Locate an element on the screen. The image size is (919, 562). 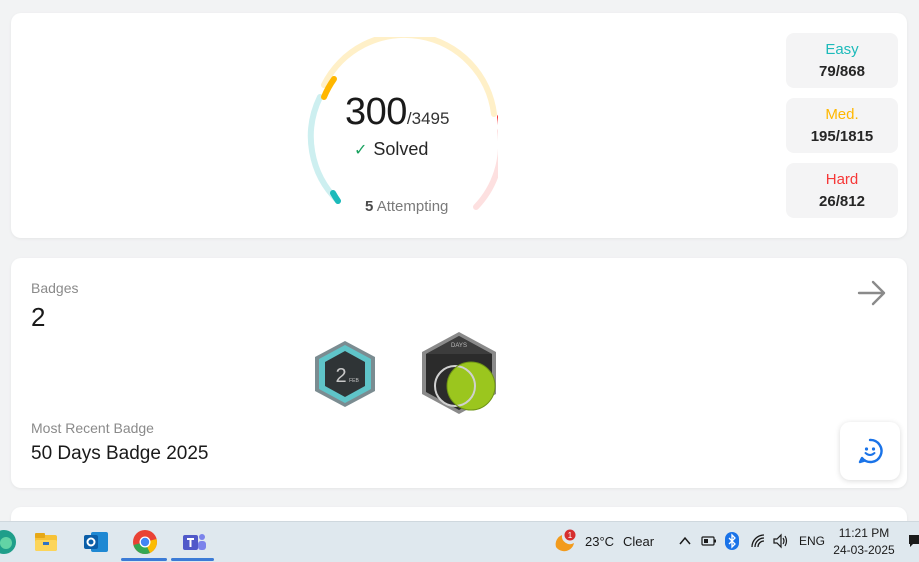
arrow-right-icon is located at coordinates (872, 293).